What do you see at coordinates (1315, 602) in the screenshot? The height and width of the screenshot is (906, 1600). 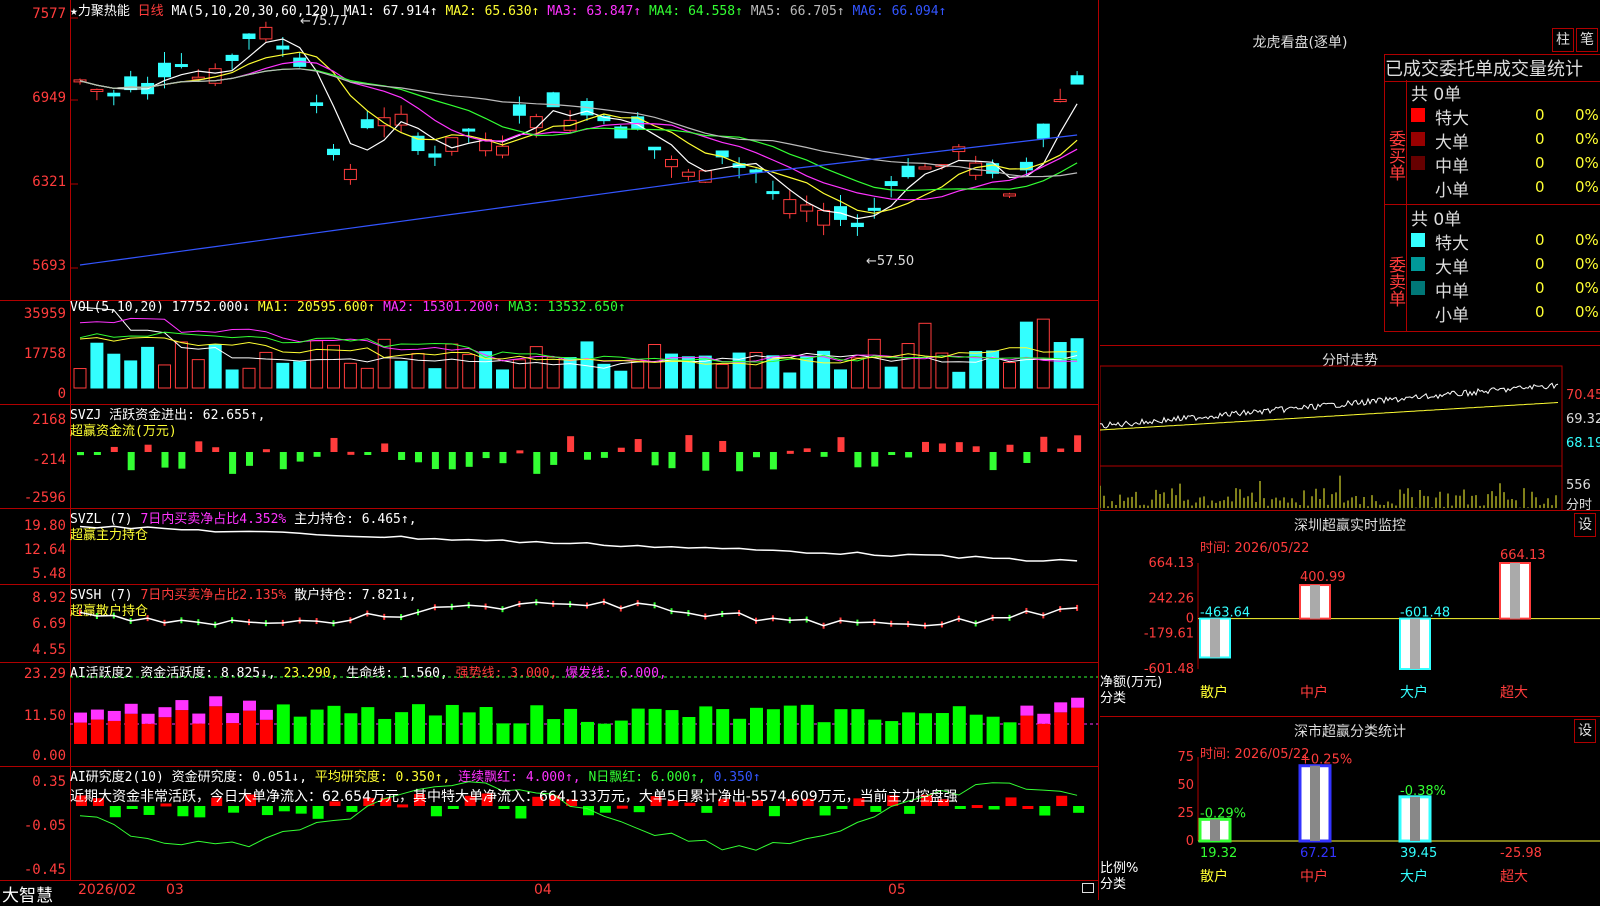 I see `monitor-bar-shade` at bounding box center [1315, 602].